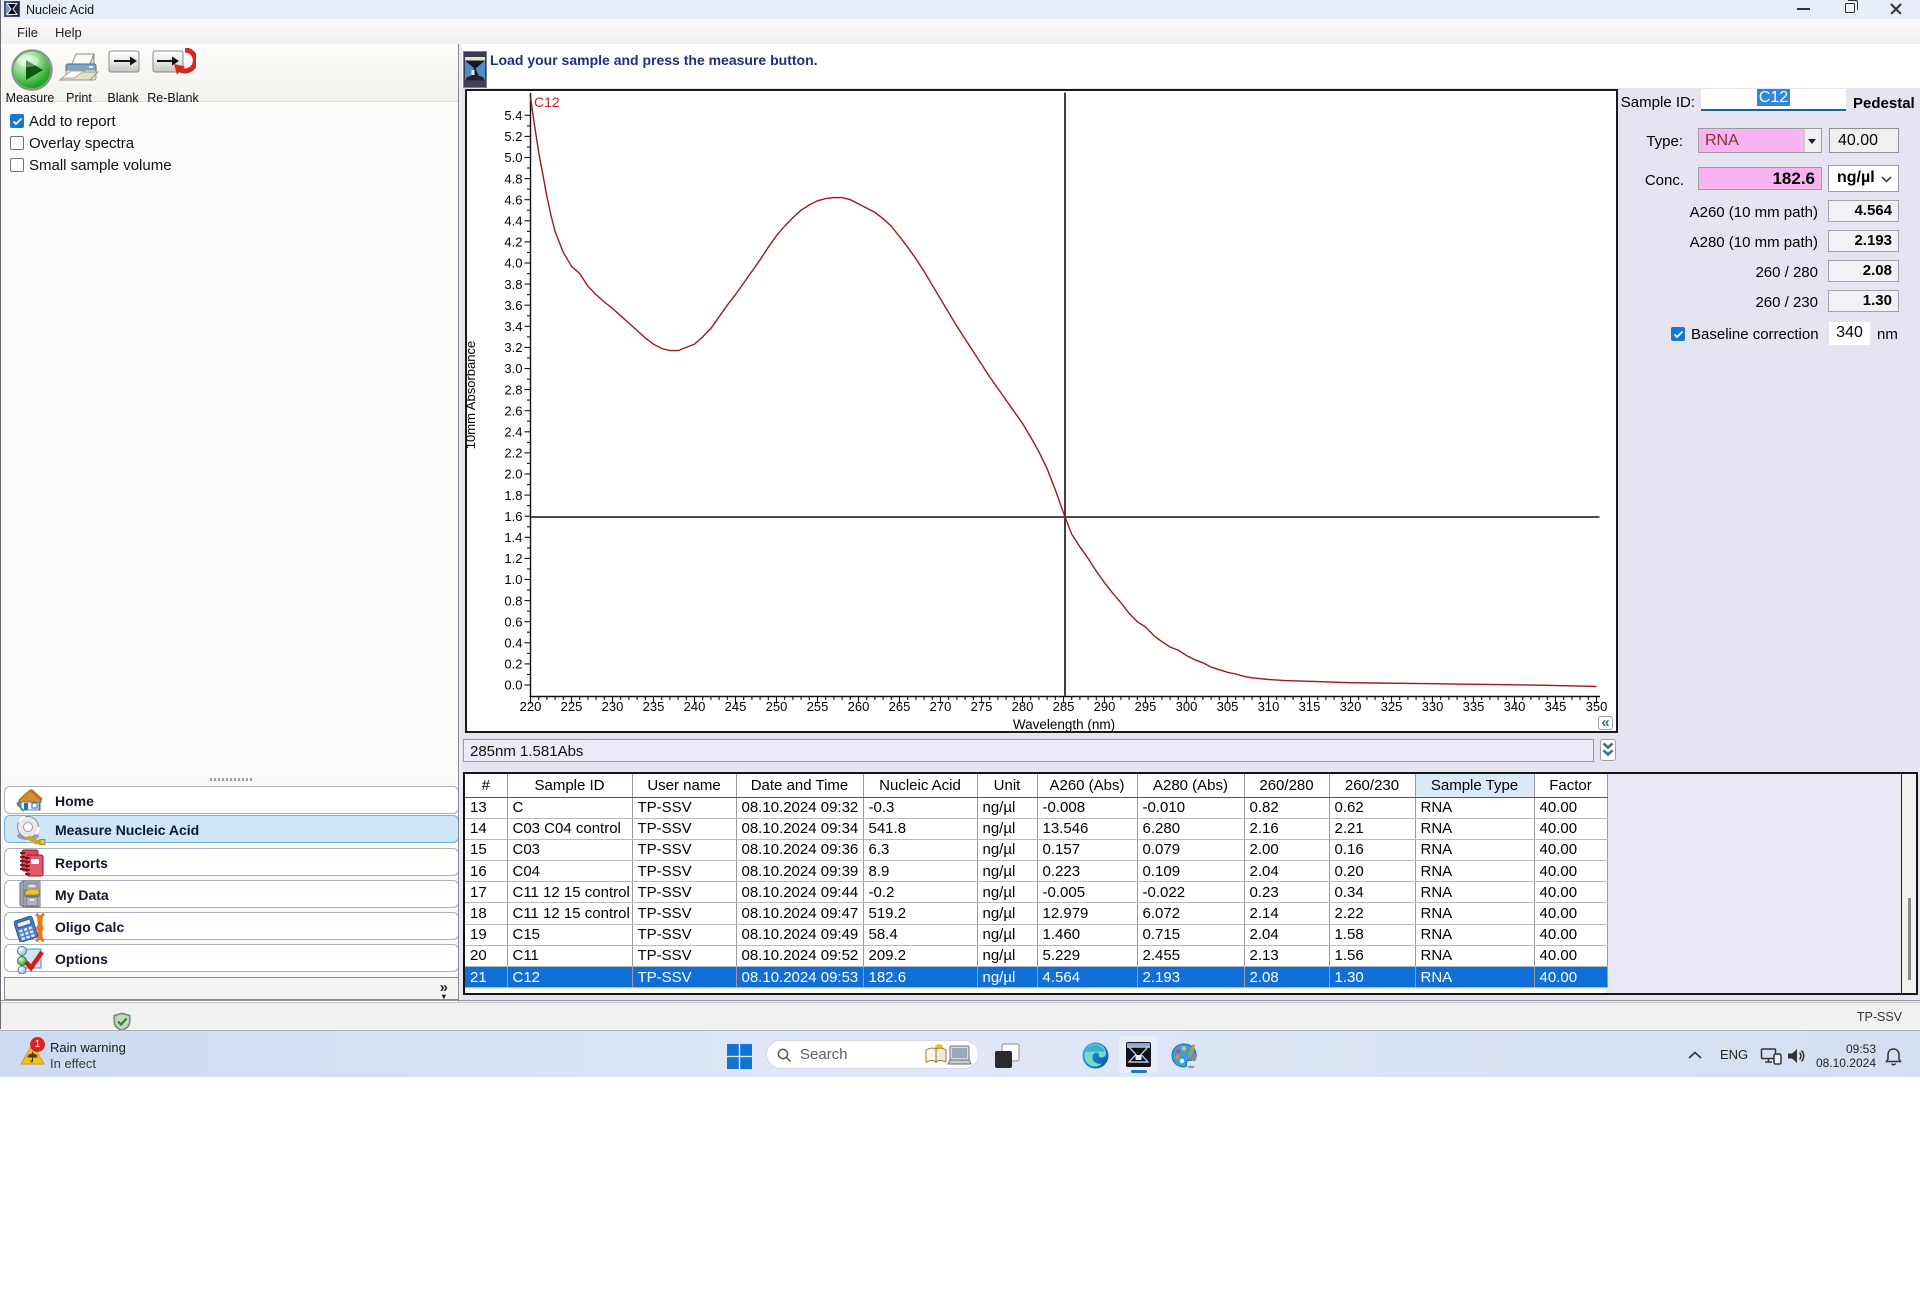  What do you see at coordinates (513, 664) in the screenshot?
I see `svg-text: 0.2` at bounding box center [513, 664].